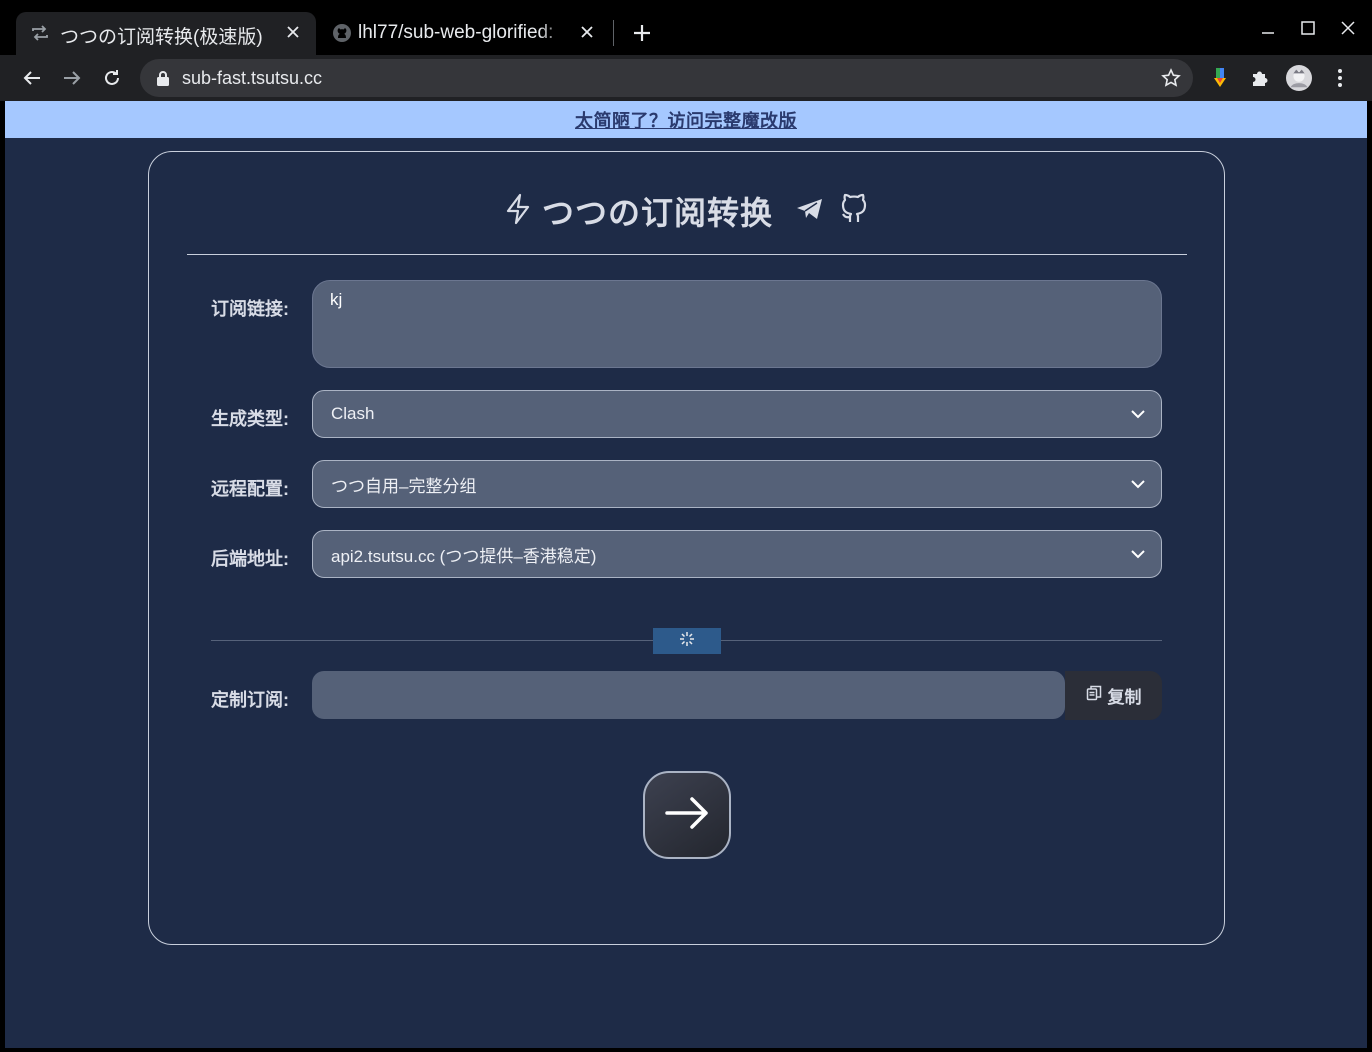 This screenshot has height=1052, width=1372. I want to click on back-button, so click(32, 78).